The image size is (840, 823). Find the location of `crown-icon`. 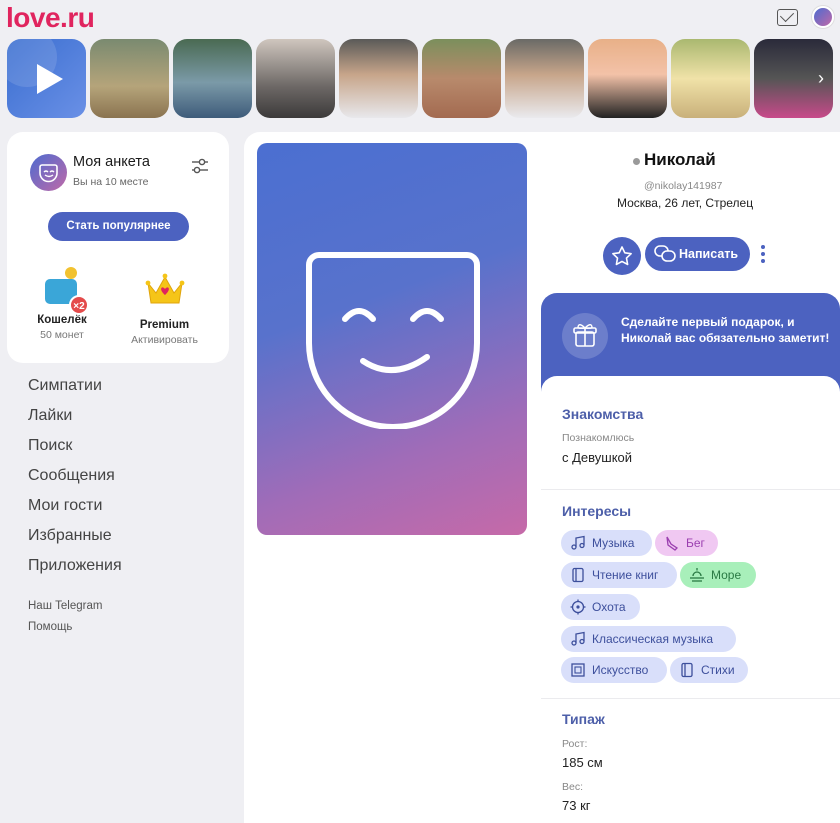

crown-icon is located at coordinates (164, 288).